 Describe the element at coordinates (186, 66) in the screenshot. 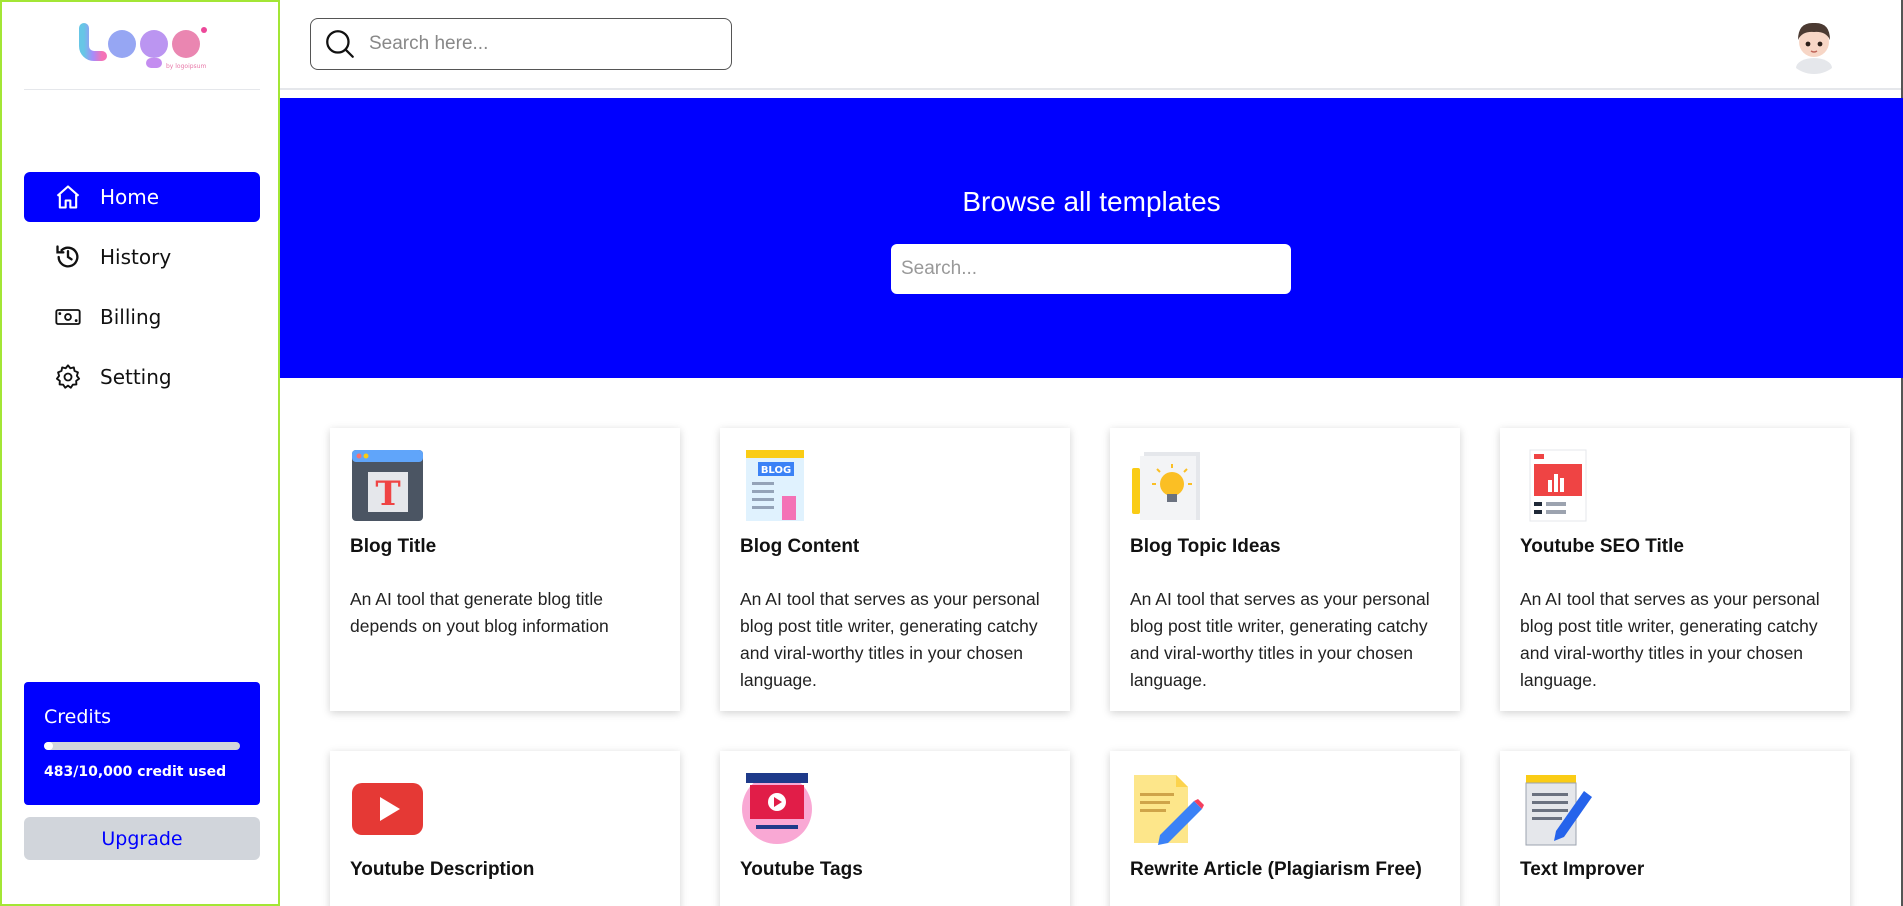

I see `svg-text: by logoipsum` at that location.